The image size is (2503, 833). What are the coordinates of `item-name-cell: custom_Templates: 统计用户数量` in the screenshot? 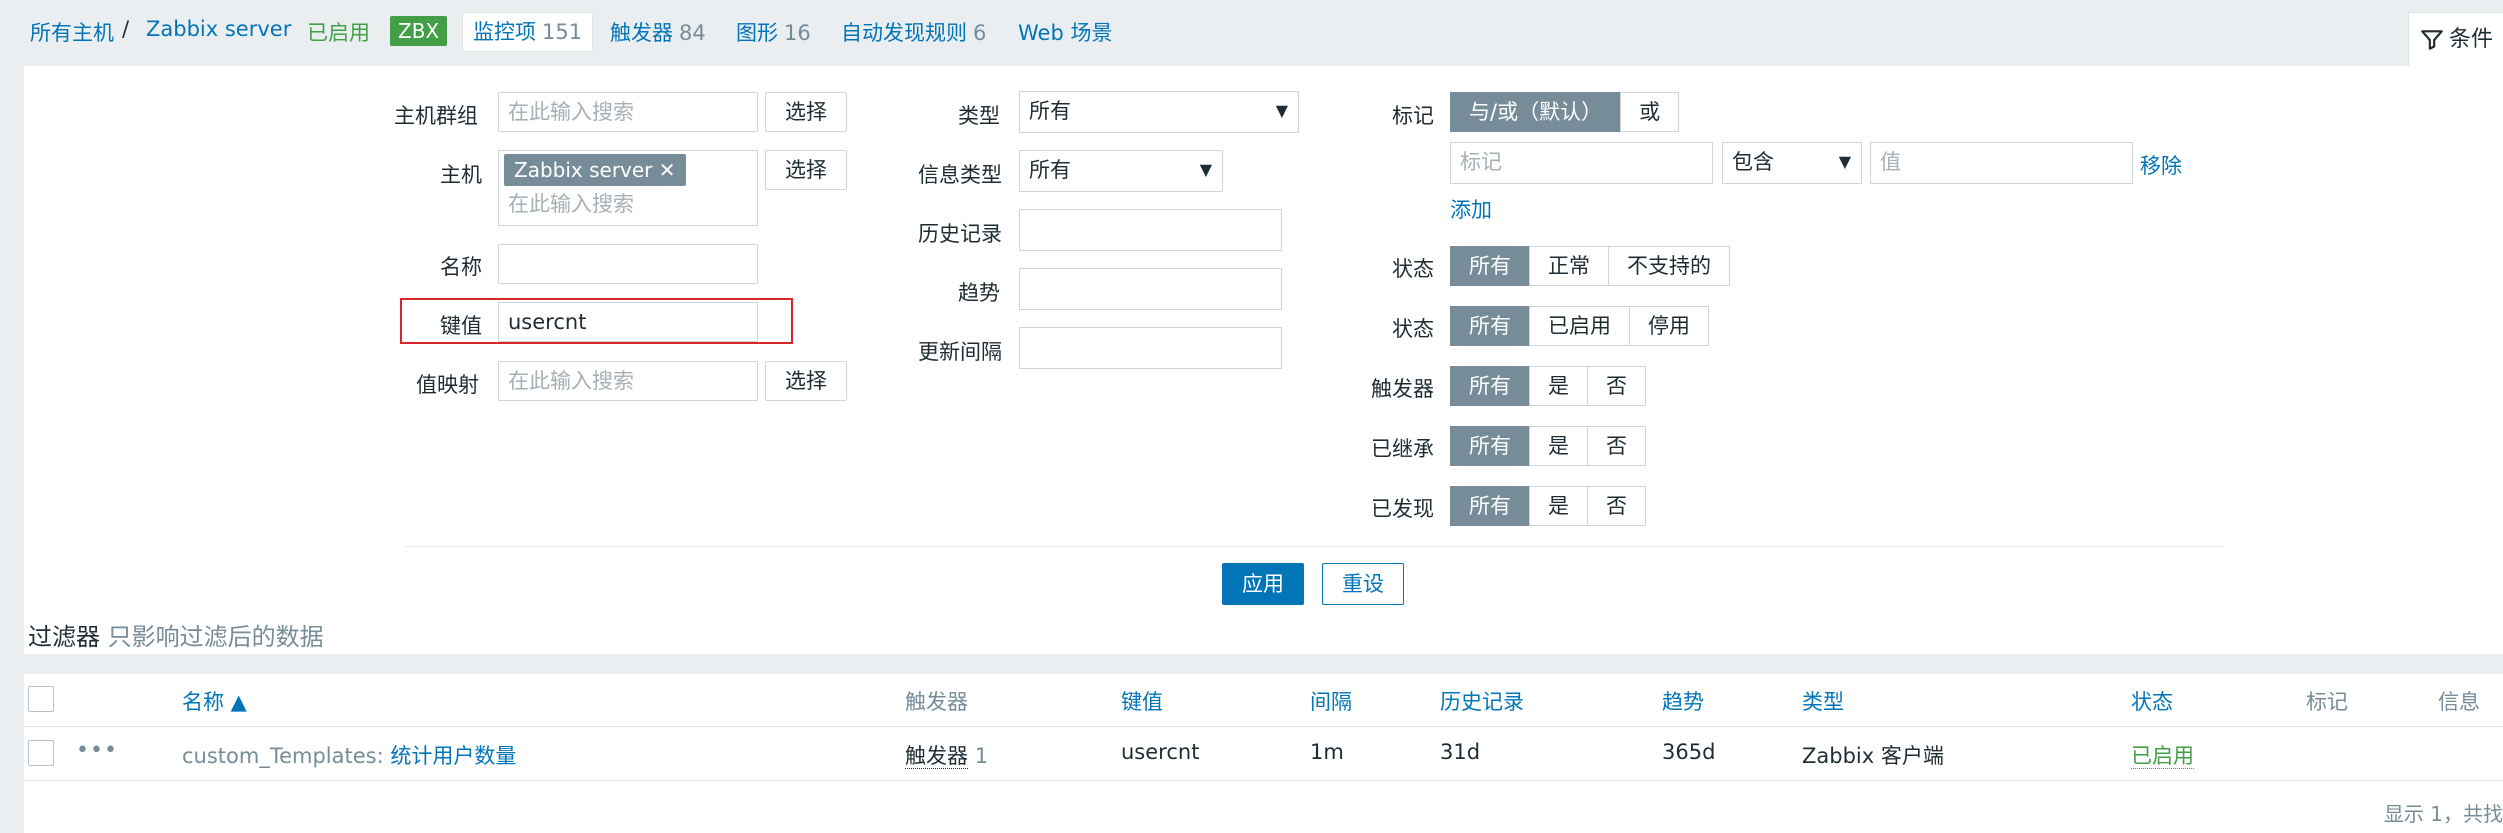 It's located at (349, 756).